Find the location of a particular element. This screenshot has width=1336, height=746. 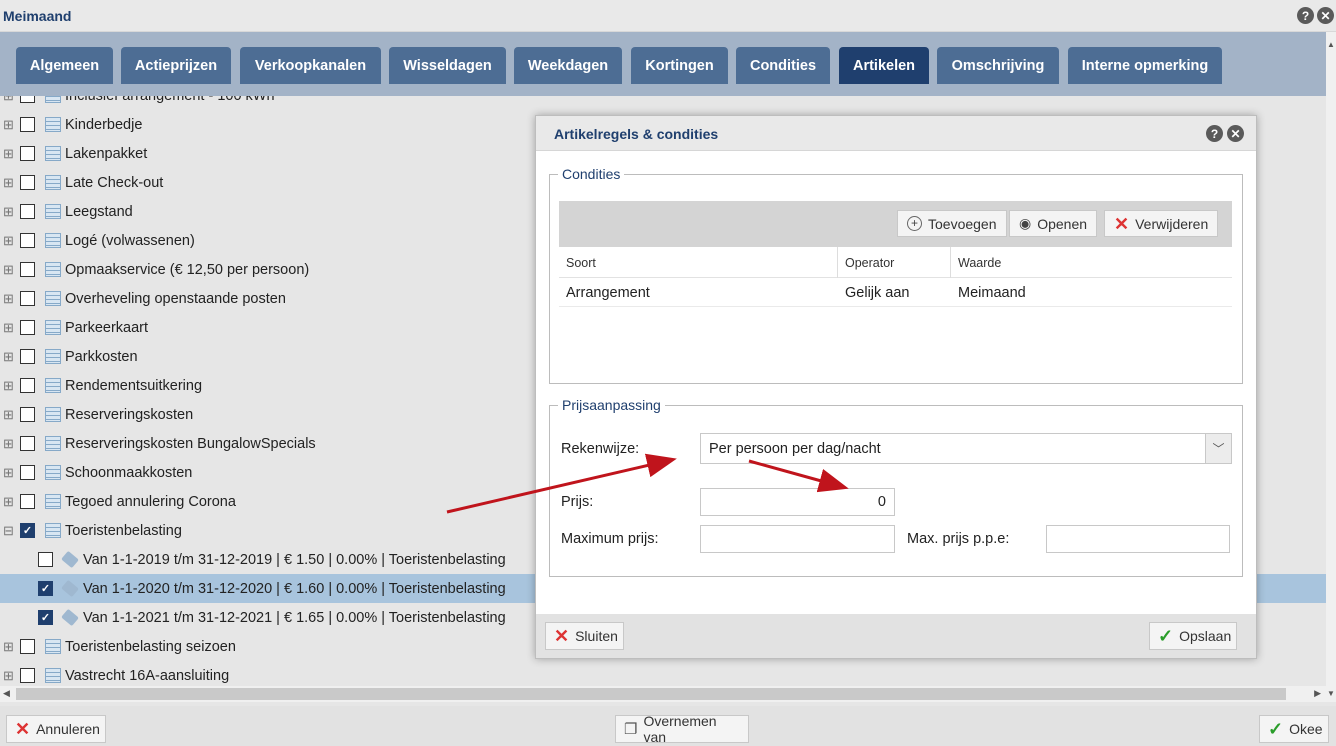

scroll-up-icon: ▲ is located at coordinates (1331, 44).